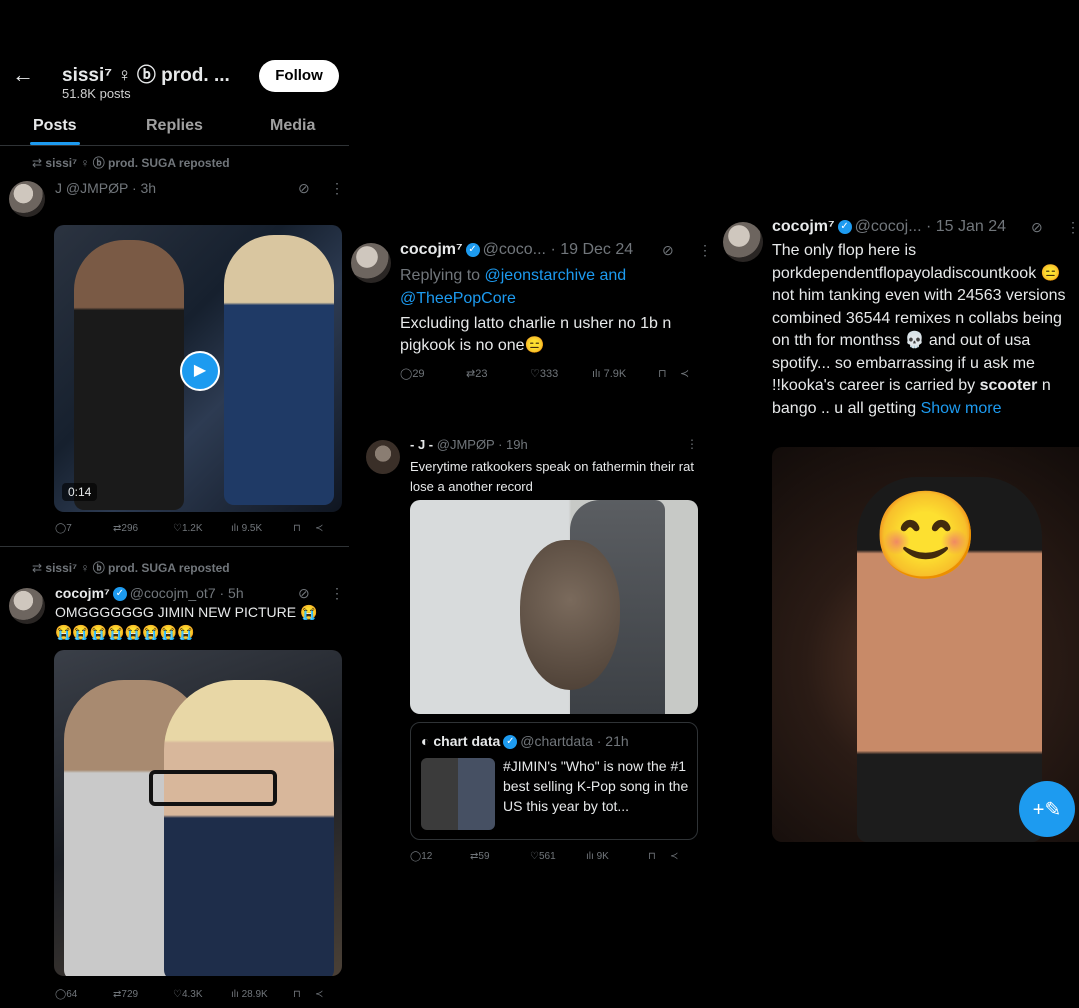 This screenshot has width=1079, height=1008. I want to click on reply-button: ◯64, so click(84, 994).